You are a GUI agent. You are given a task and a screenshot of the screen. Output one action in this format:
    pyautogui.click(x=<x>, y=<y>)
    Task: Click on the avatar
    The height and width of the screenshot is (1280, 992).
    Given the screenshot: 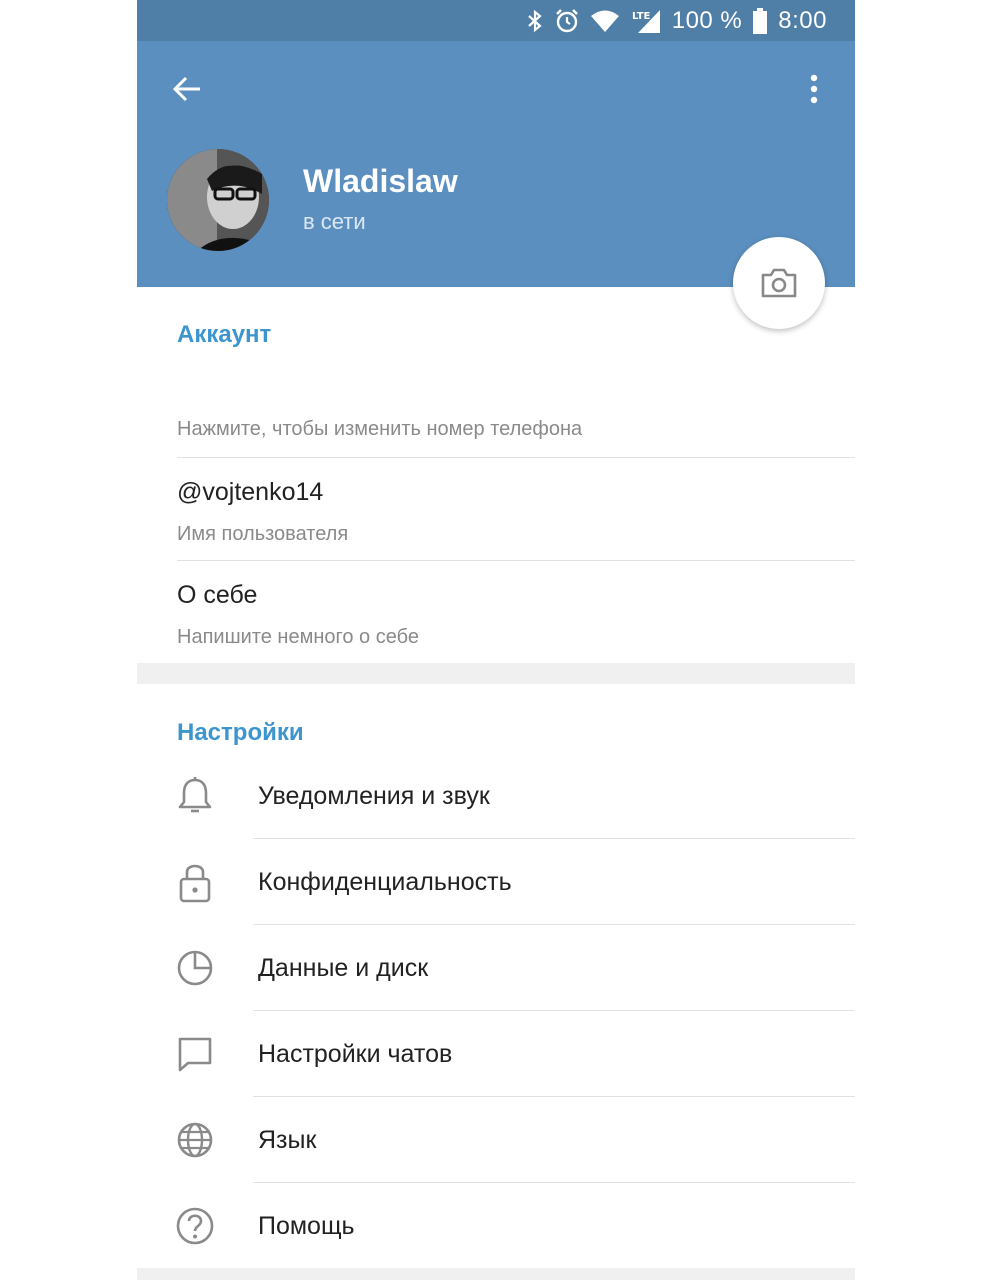 What is the action you would take?
    pyautogui.click(x=218, y=200)
    